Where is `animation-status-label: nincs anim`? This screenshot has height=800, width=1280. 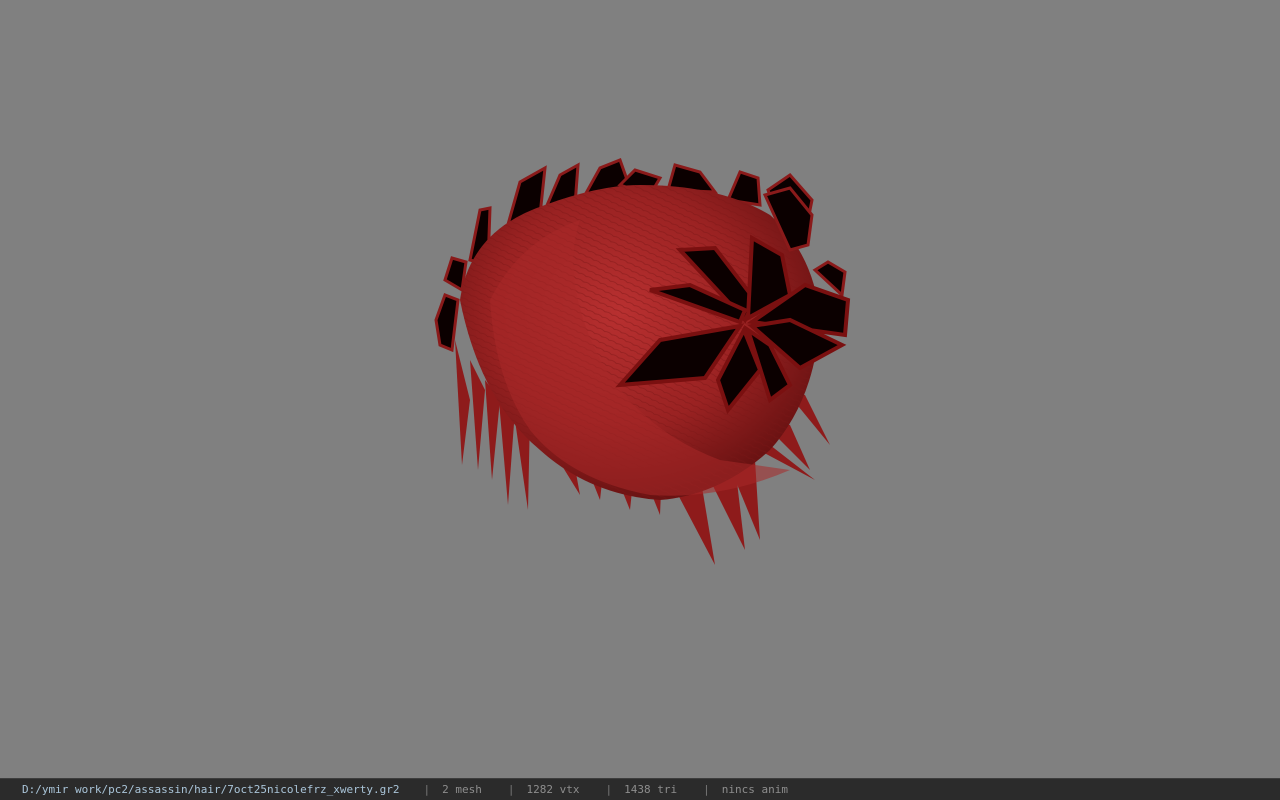
animation-status-label: nincs anim is located at coordinates (754, 789).